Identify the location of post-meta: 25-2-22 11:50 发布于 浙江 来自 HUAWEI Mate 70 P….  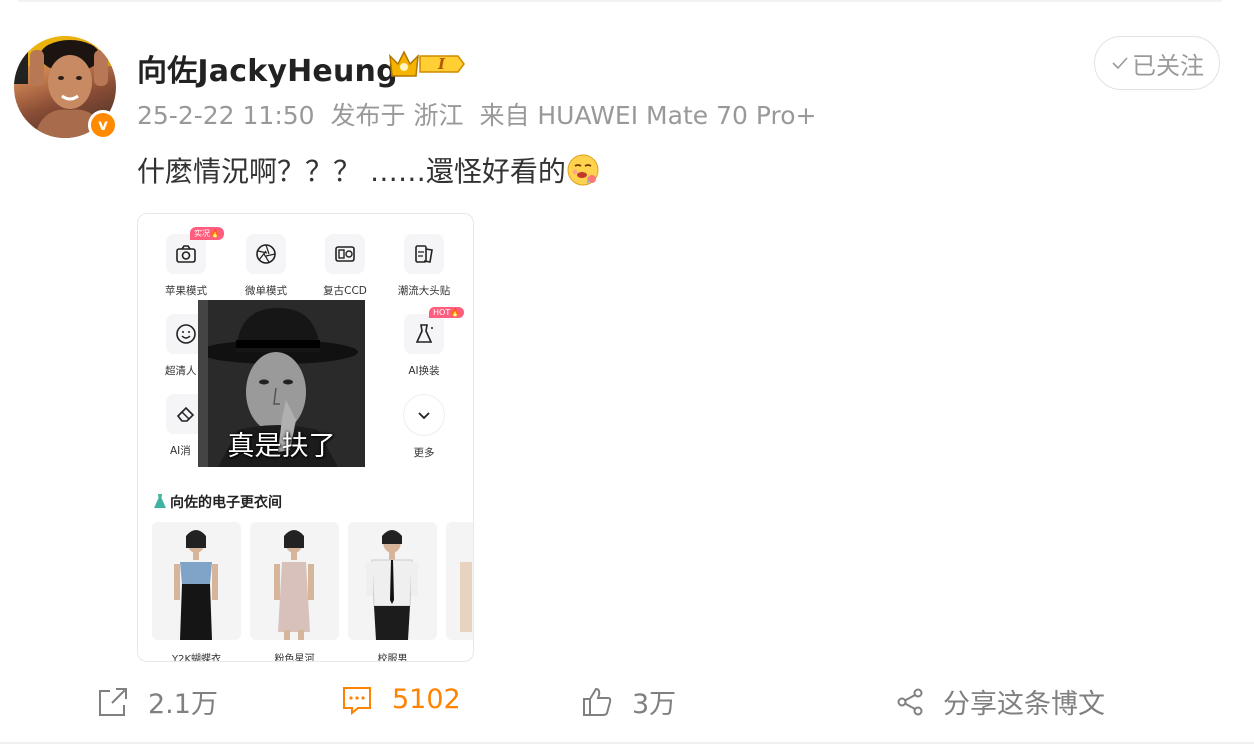
(480, 114).